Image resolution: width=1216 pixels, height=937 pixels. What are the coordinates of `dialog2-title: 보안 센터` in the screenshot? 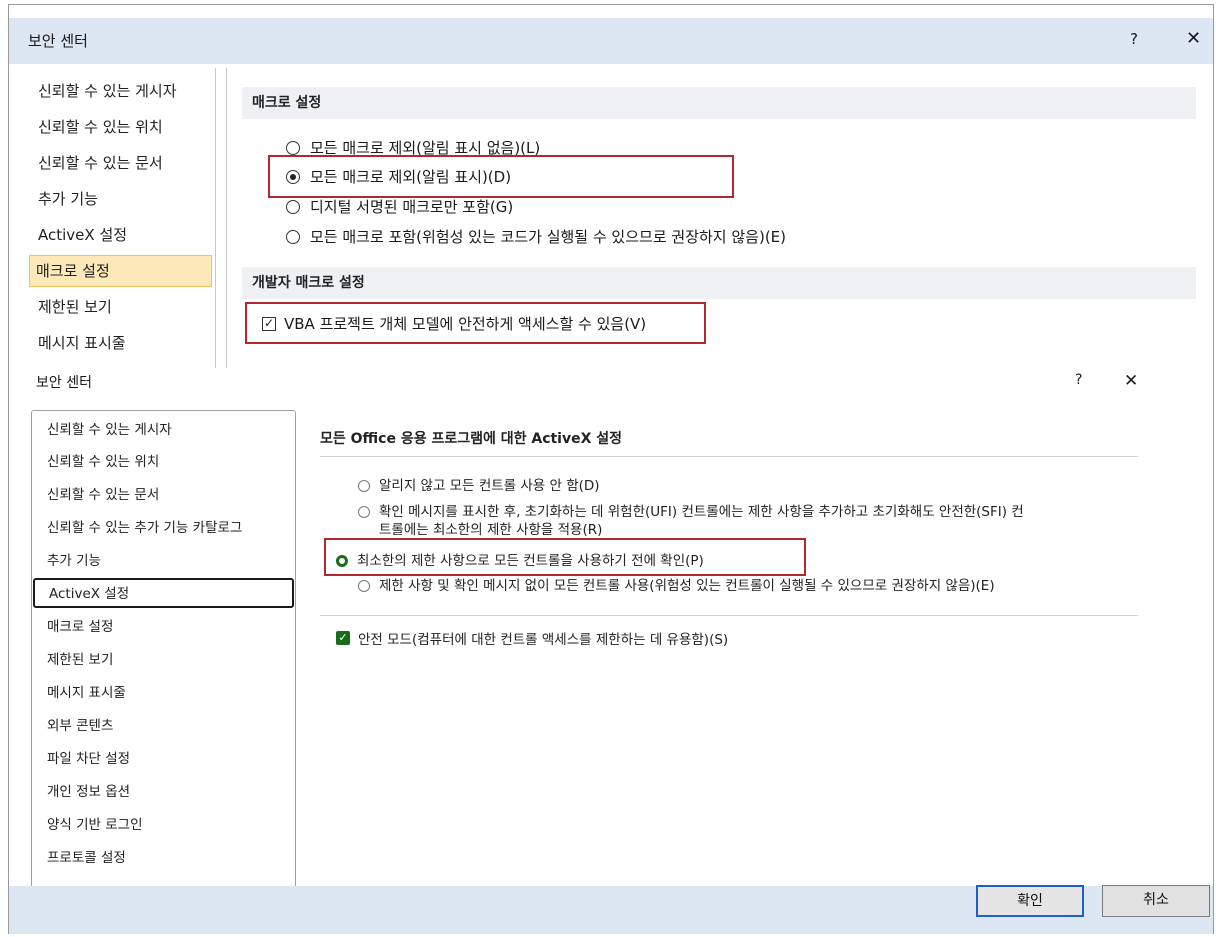 It's located at (64, 383).